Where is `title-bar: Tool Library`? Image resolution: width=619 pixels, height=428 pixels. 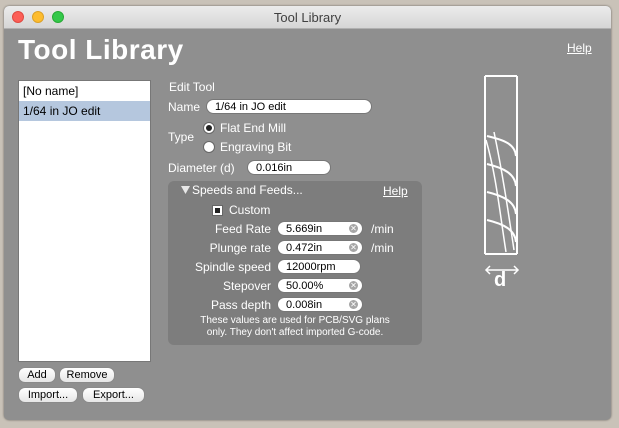 title-bar: Tool Library is located at coordinates (307, 17).